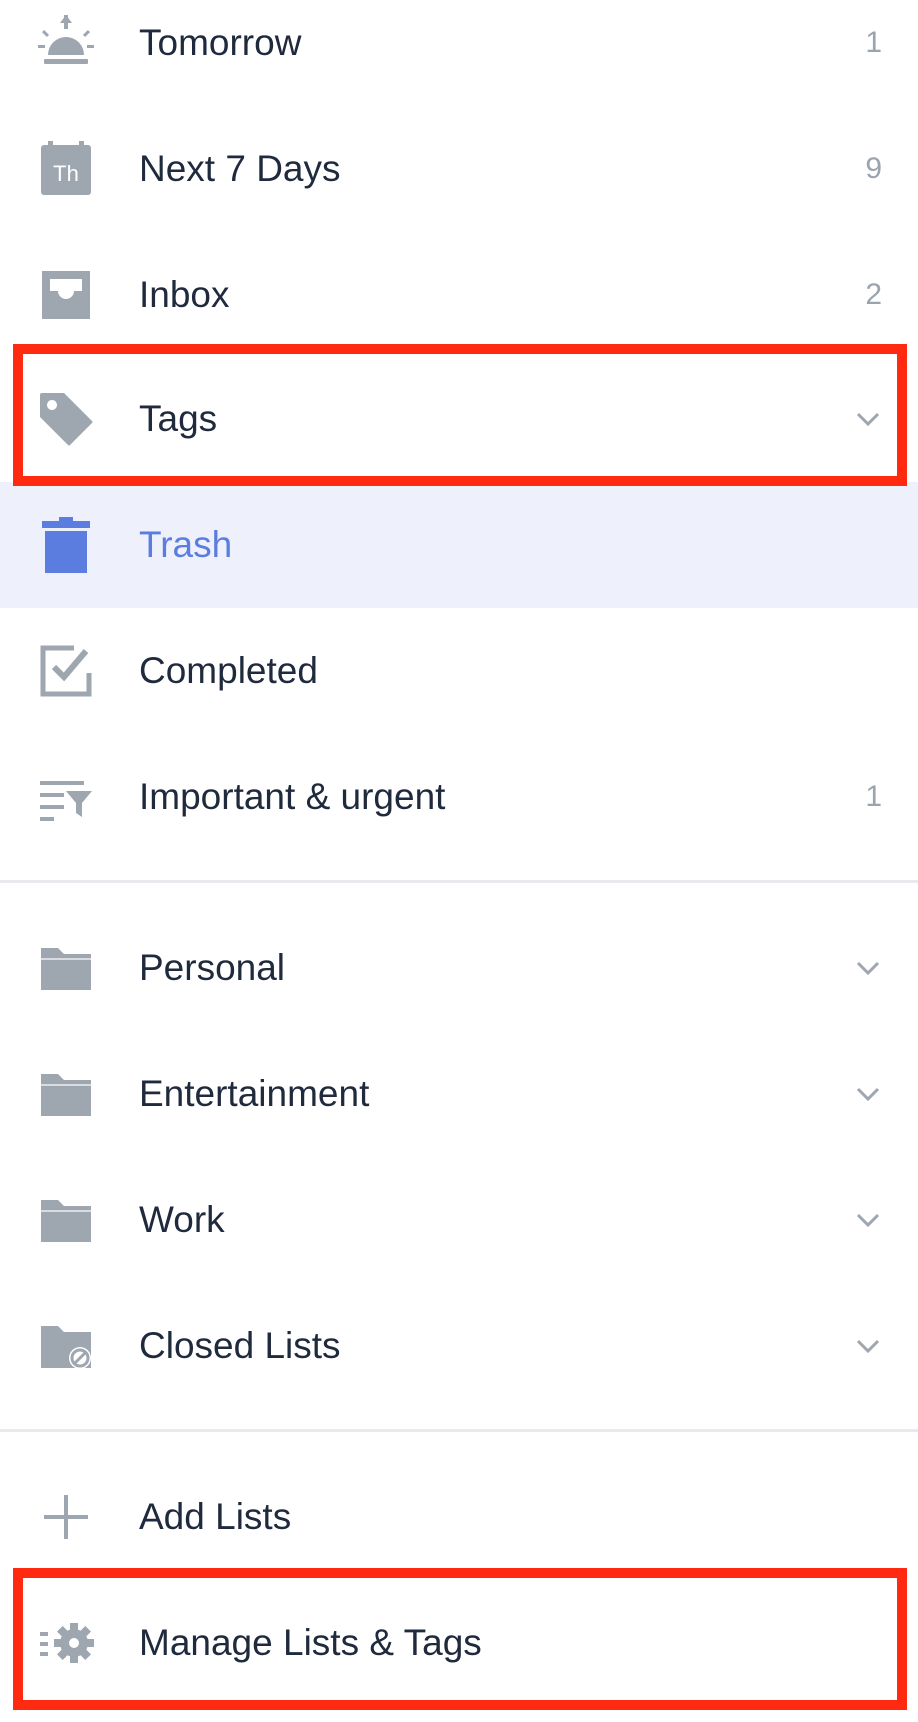 This screenshot has width=918, height=1722. What do you see at coordinates (254, 1093) in the screenshot?
I see `folder-label: Entertainment` at bounding box center [254, 1093].